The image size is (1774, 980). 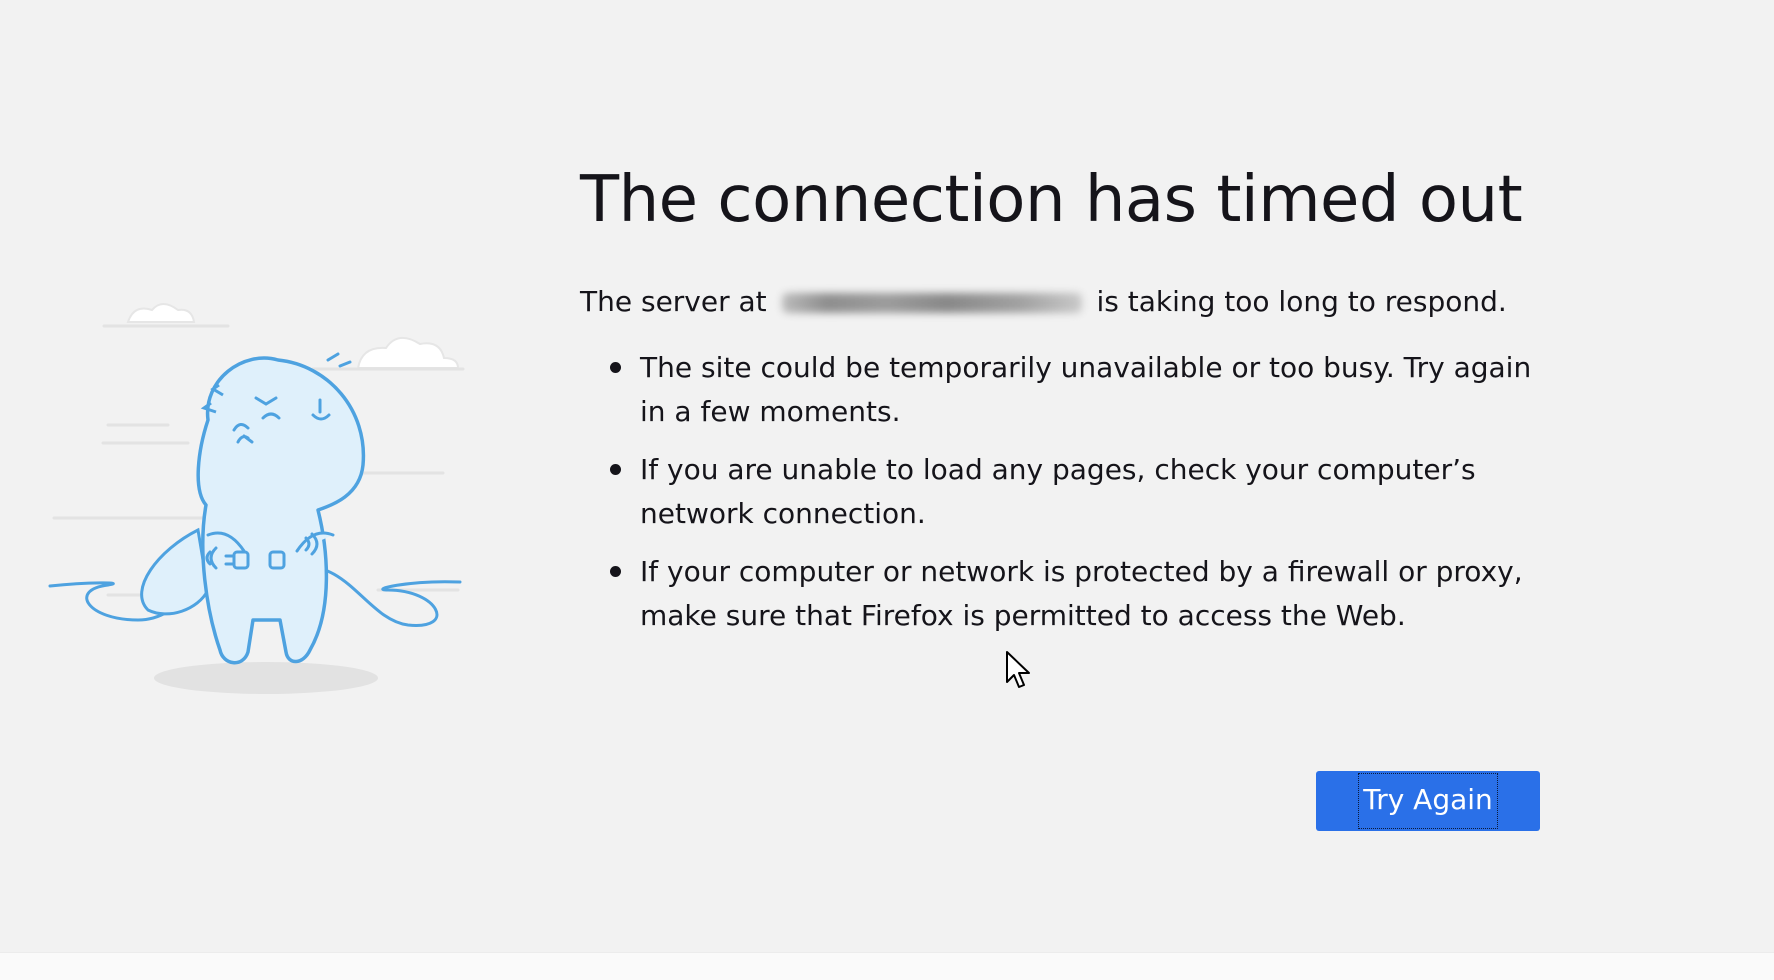 I want to click on try-again-label: Try Again, so click(x=1428, y=801).